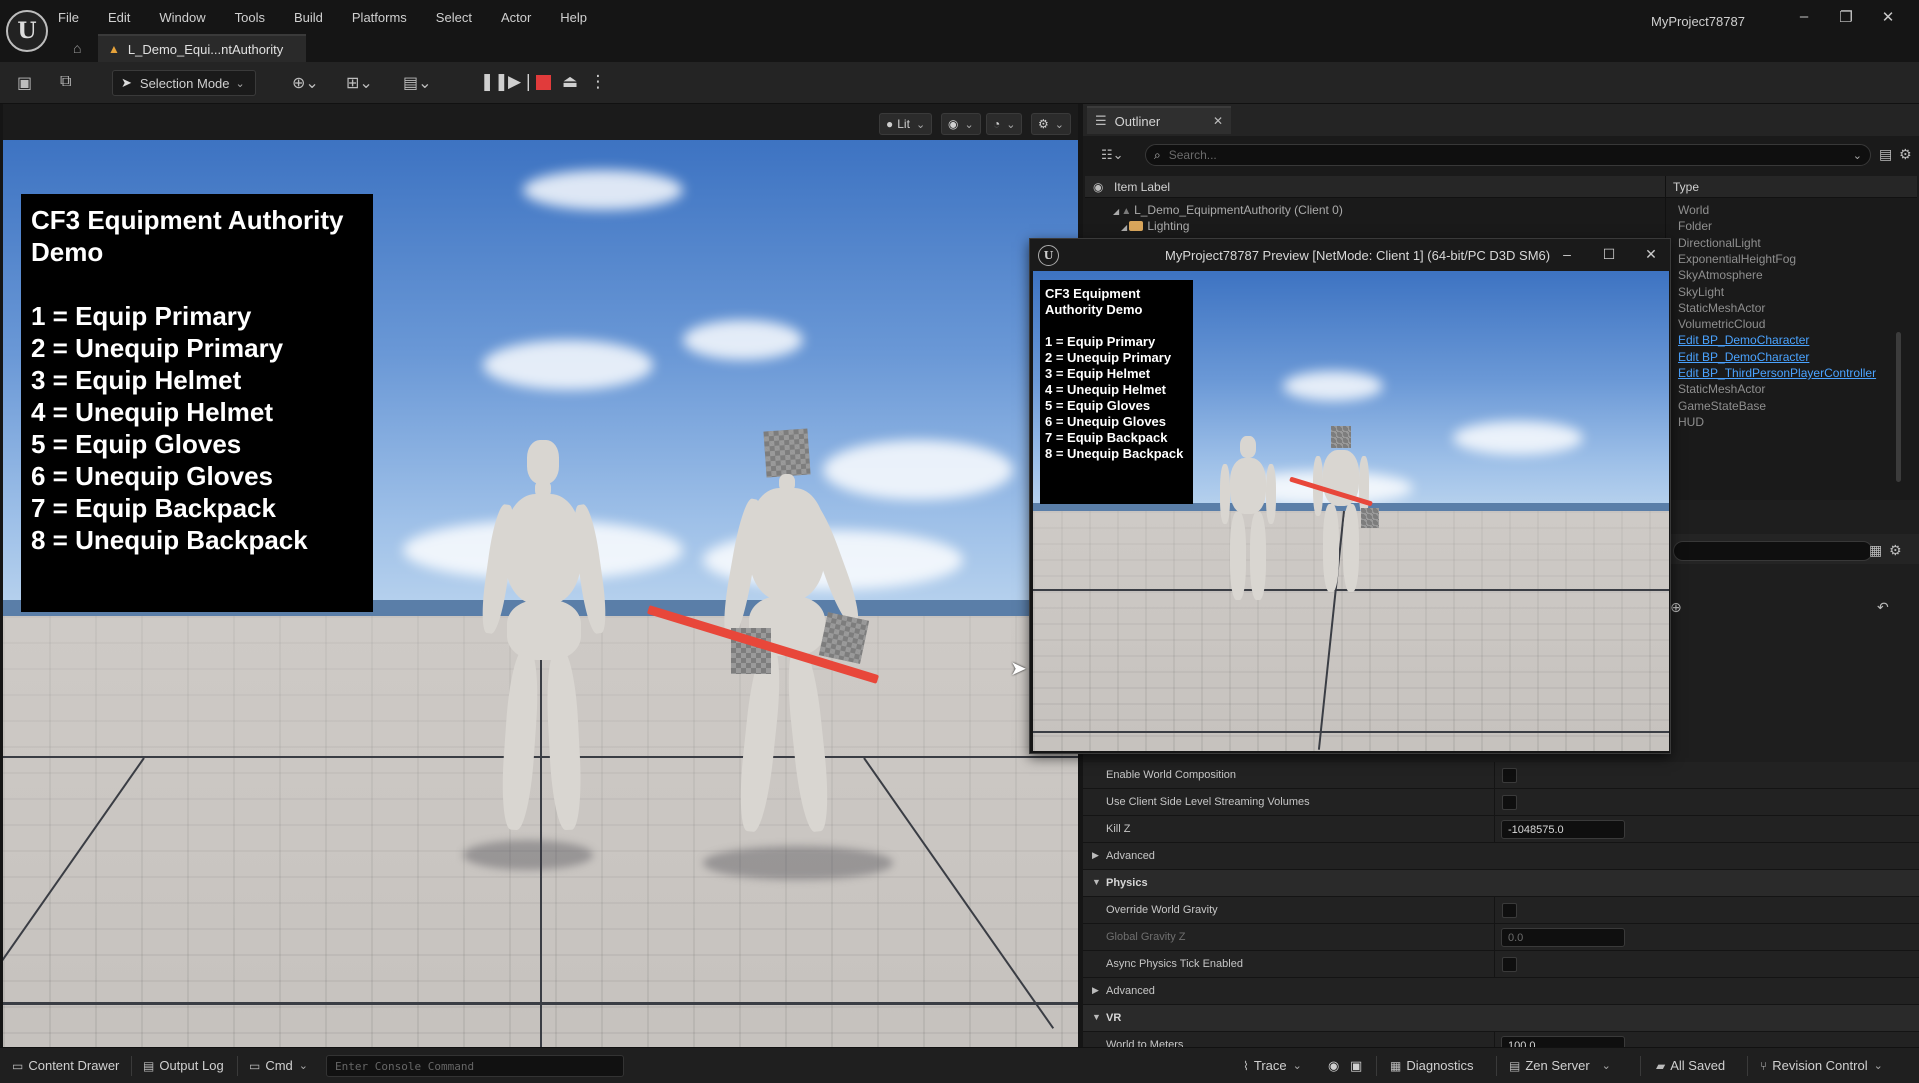 Image resolution: width=1919 pixels, height=1083 pixels. I want to click on details-search-input, so click(1773, 551).